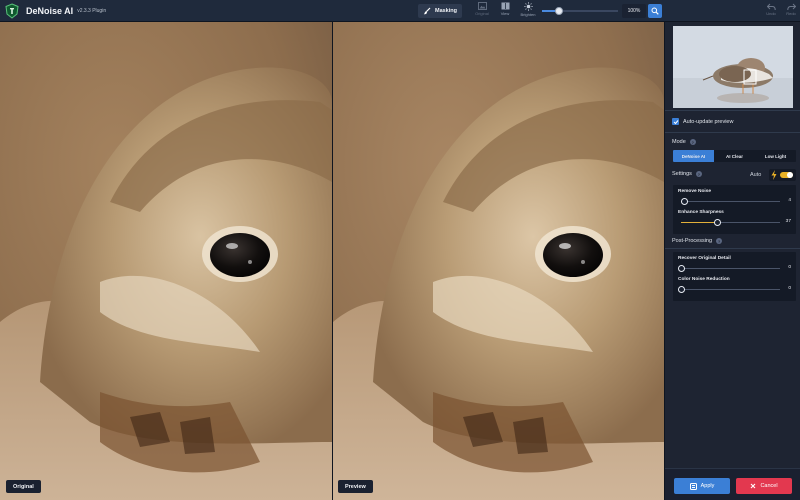  I want to click on redo-button: Redo, so click(790, 11).